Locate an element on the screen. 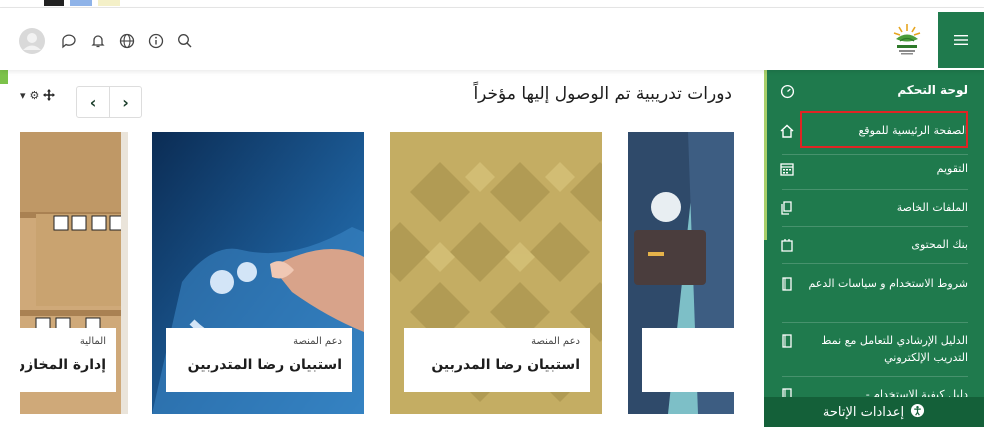 The width and height of the screenshot is (984, 427). course-card: المالية إدارة المخازن is located at coordinates (74, 273).